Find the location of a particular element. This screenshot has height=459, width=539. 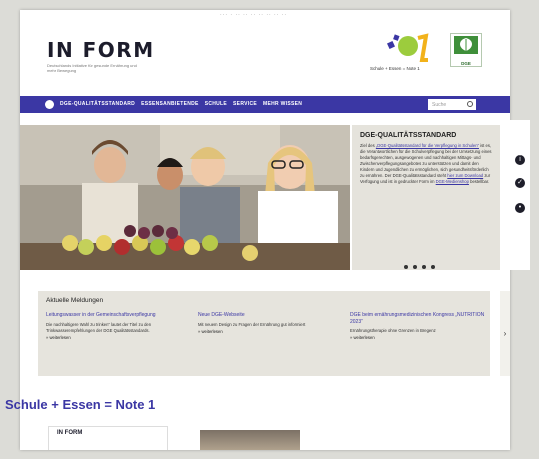

dge-logo-text: DGE is located at coordinates (466, 63).